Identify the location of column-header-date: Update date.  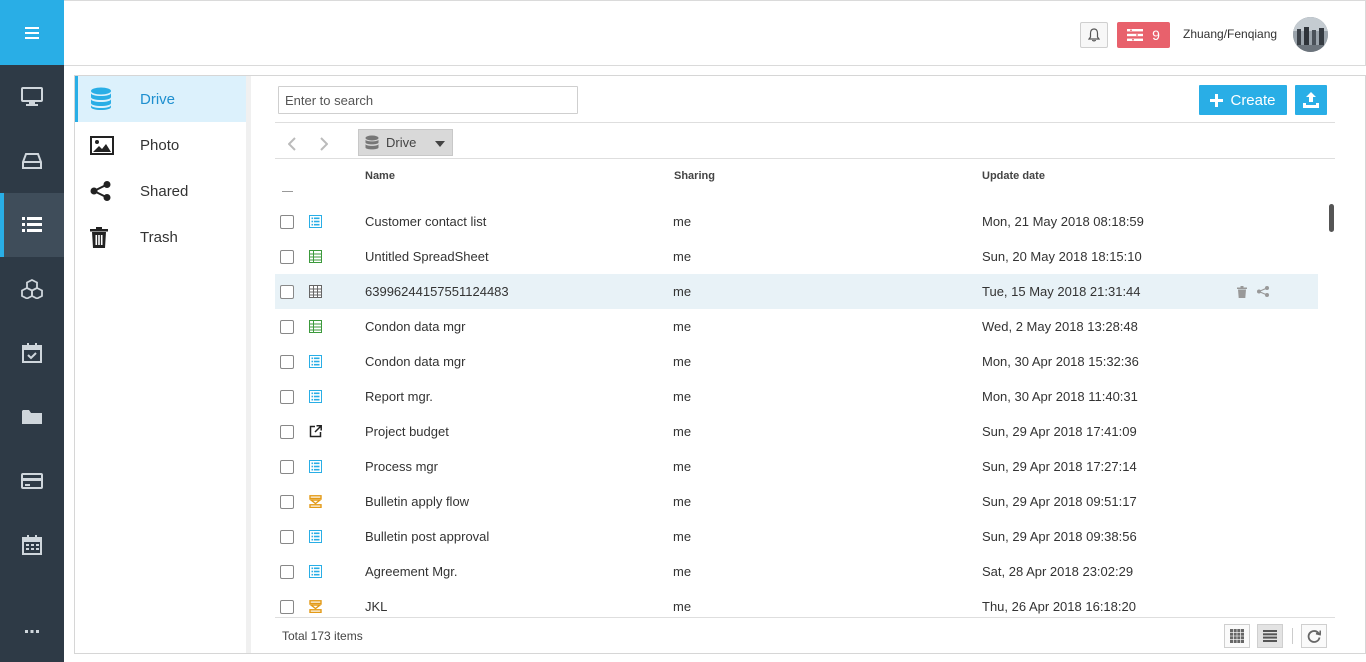
(1013, 176).